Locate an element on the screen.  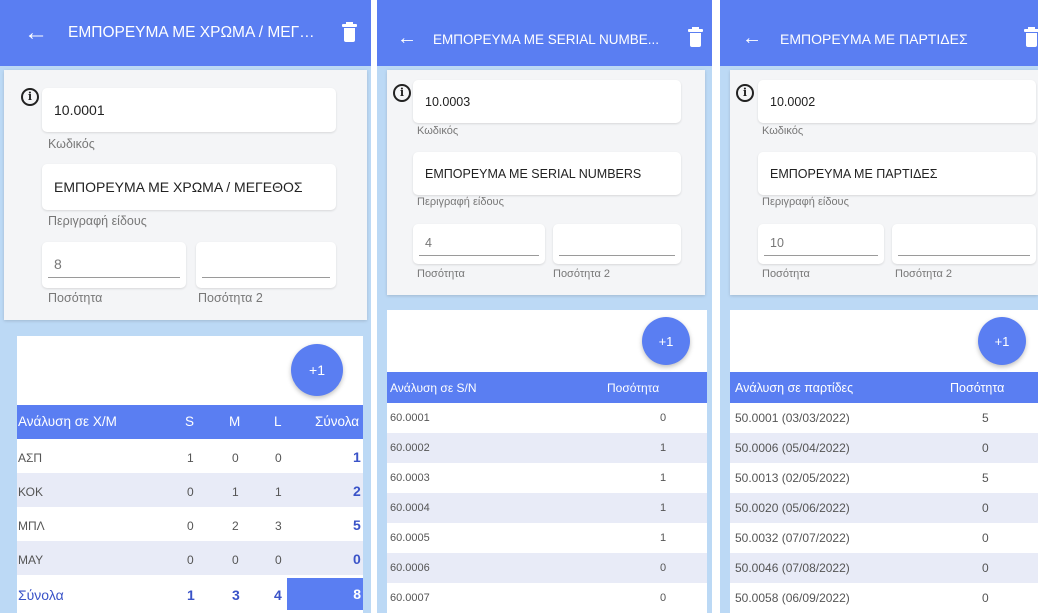
quantity-value: 5 is located at coordinates (985, 478).